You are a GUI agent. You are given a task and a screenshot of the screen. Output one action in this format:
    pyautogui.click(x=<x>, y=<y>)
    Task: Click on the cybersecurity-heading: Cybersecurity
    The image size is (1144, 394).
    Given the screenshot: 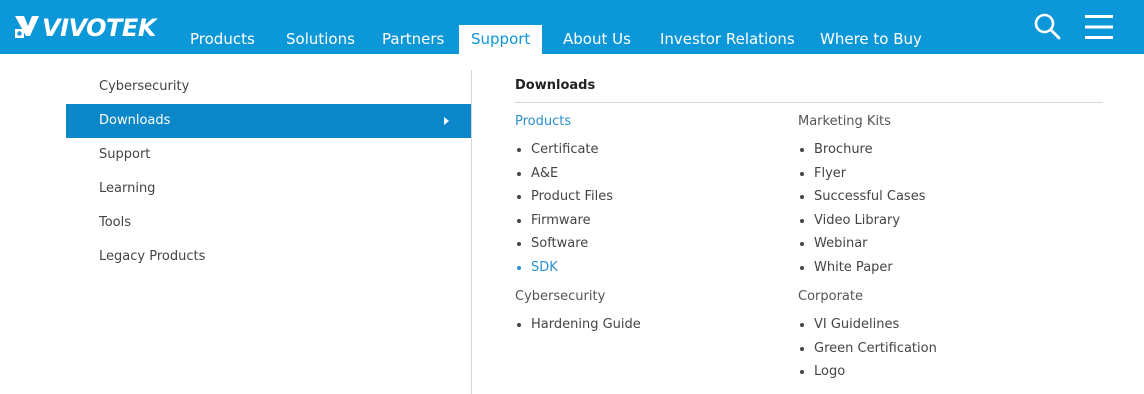 What is the action you would take?
    pyautogui.click(x=560, y=296)
    